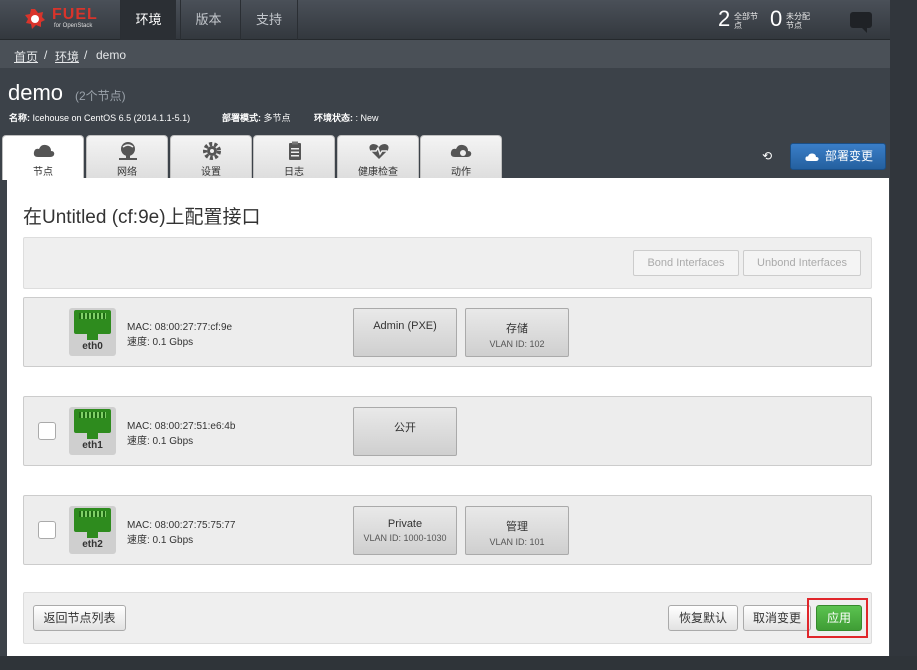  What do you see at coordinates (517, 542) in the screenshot?
I see `network-vlan: VLAN ID: 101` at bounding box center [517, 542].